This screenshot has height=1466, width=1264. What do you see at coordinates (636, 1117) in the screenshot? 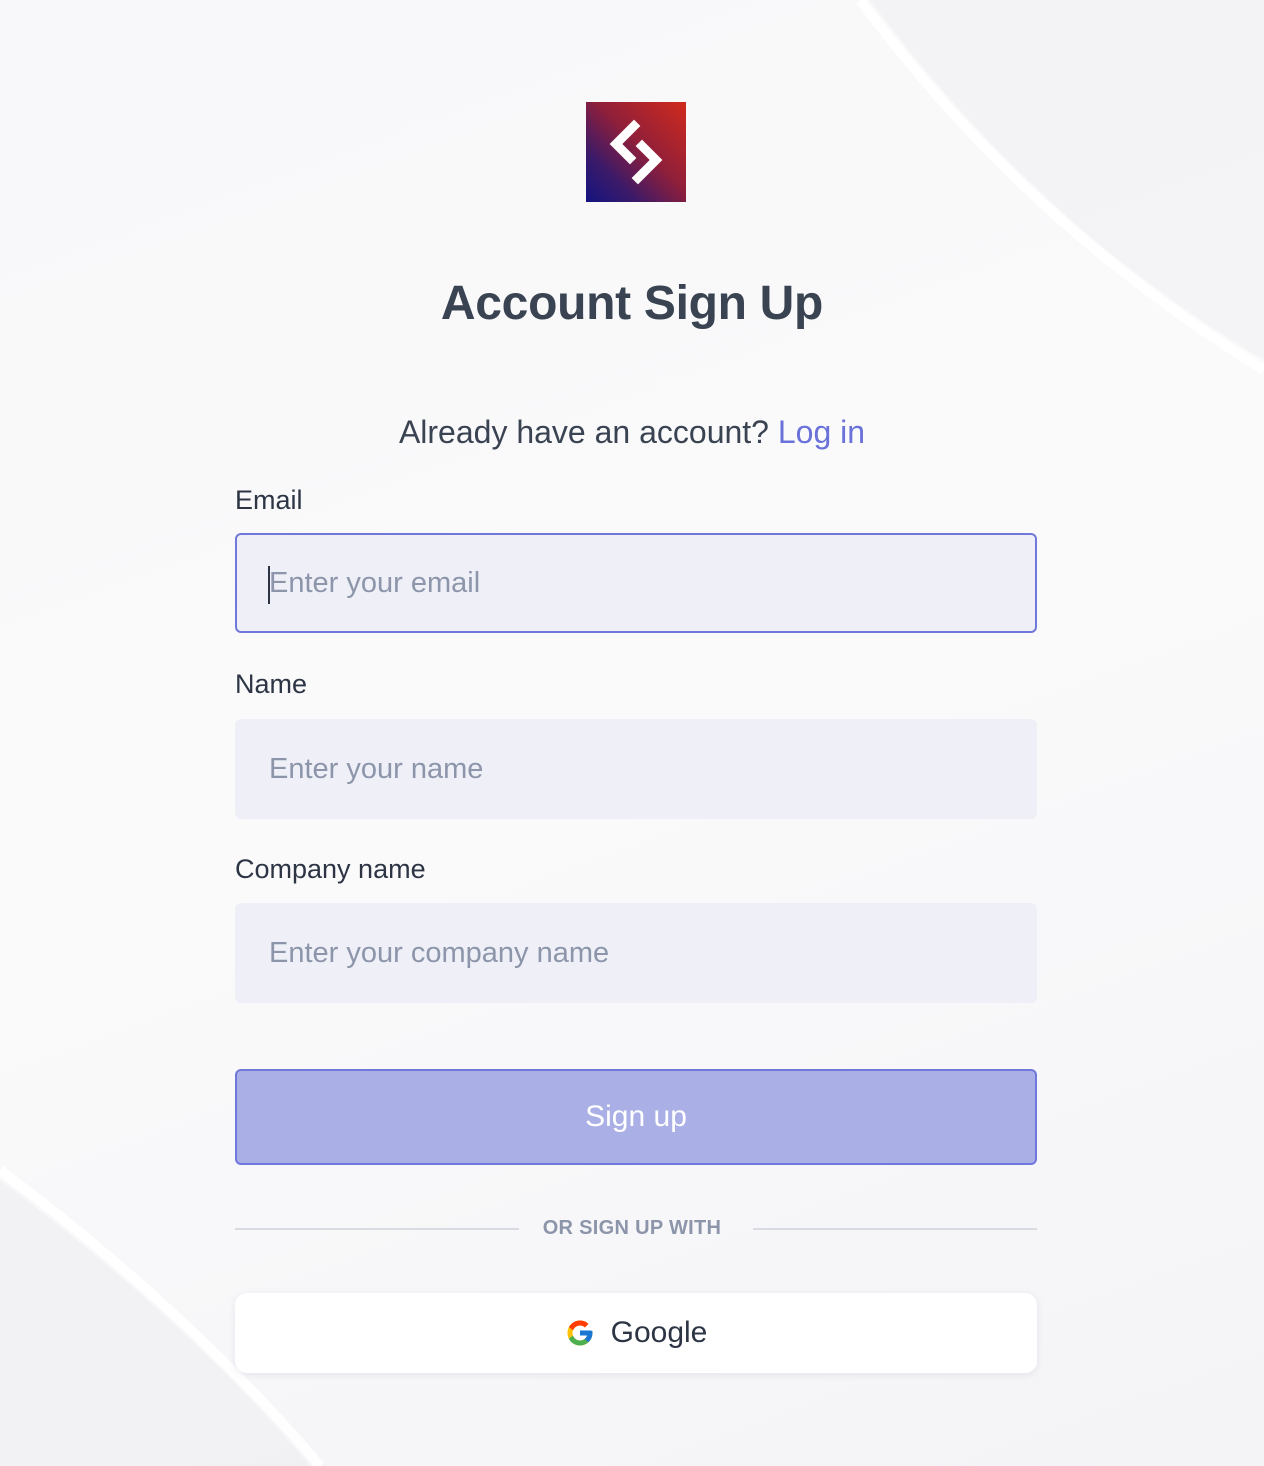
I see `signup-button: Sign up` at bounding box center [636, 1117].